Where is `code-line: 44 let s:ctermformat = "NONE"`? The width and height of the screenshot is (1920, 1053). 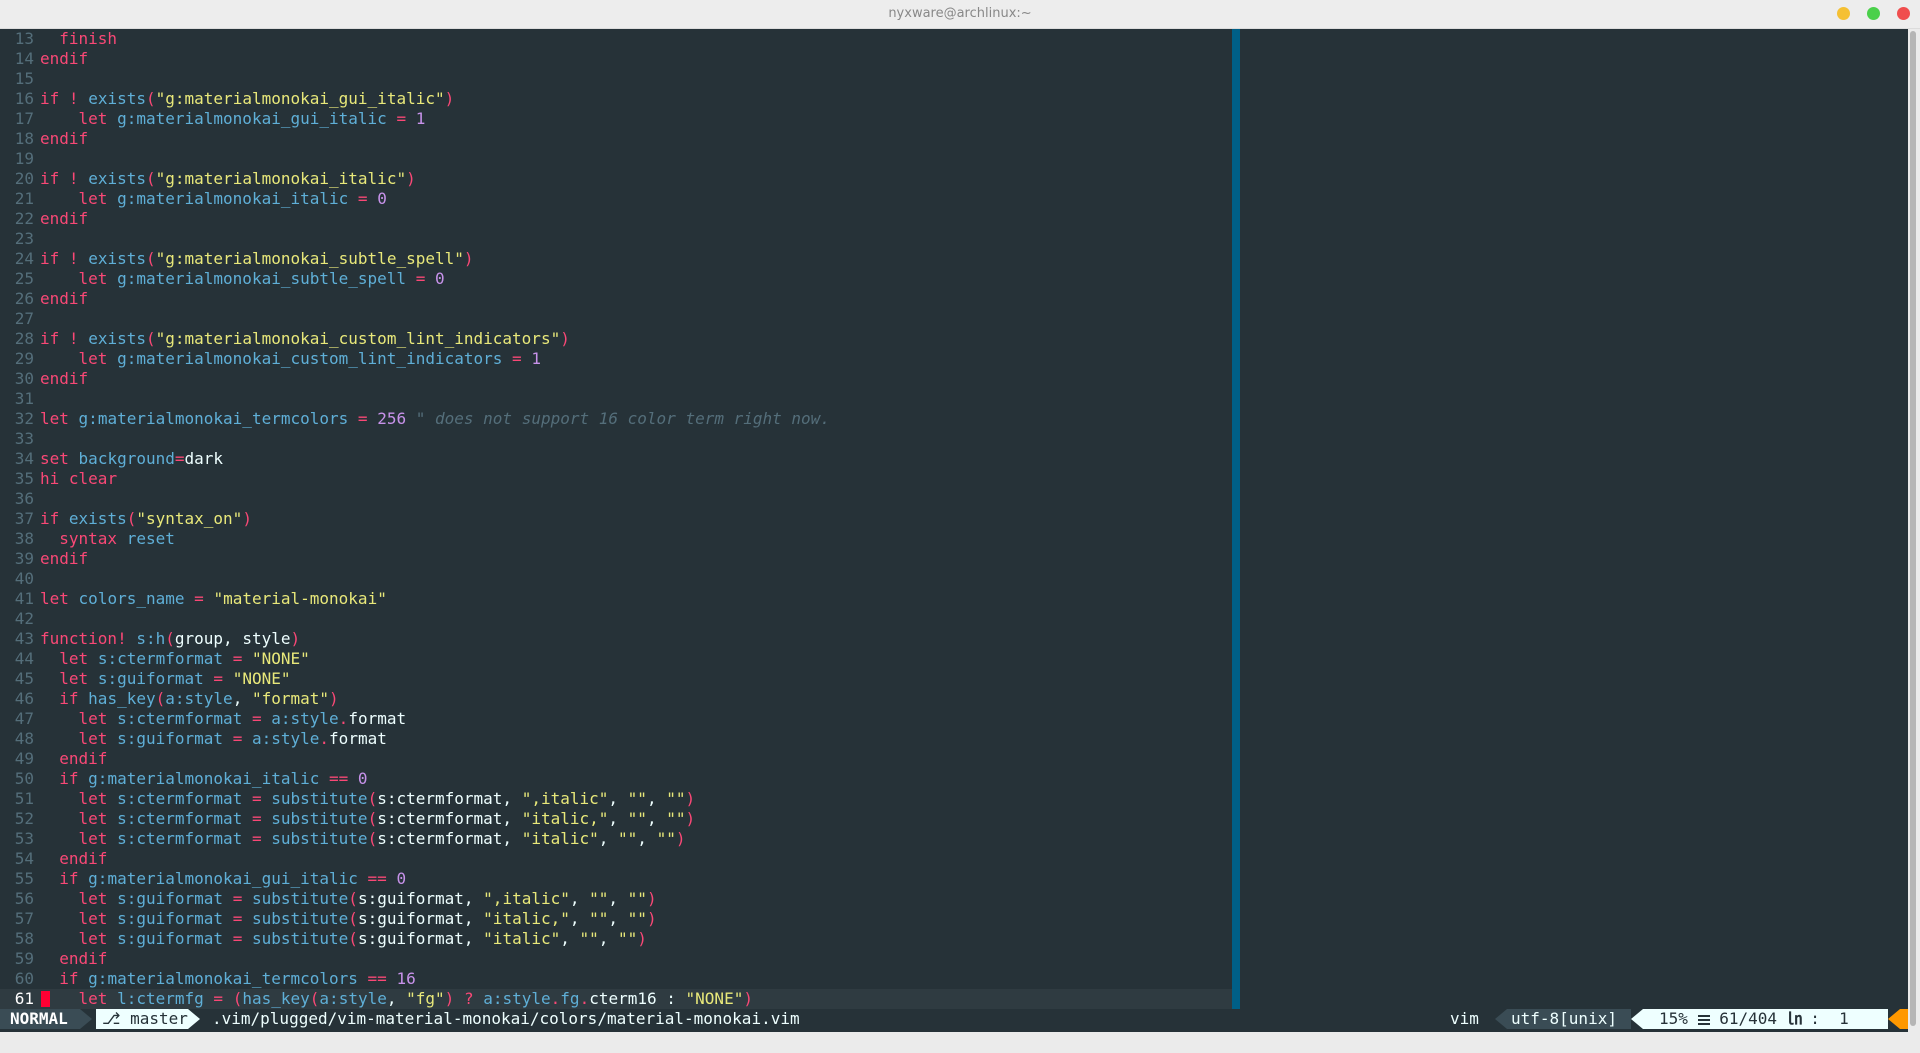 code-line: 44 let s:ctermformat = "NONE" is located at coordinates (616, 659).